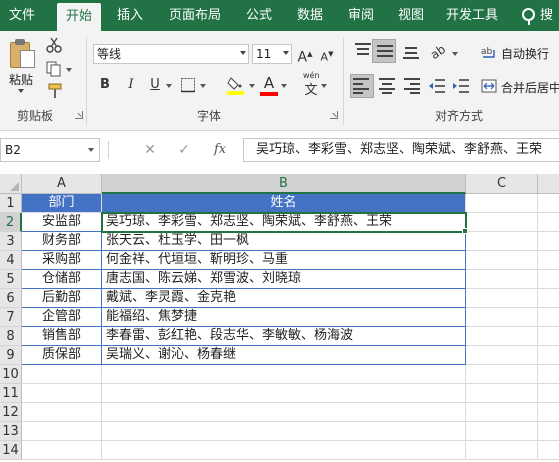 Image resolution: width=559 pixels, height=462 pixels. What do you see at coordinates (284, 203) in the screenshot?
I see `table-header-name: 姓名` at bounding box center [284, 203].